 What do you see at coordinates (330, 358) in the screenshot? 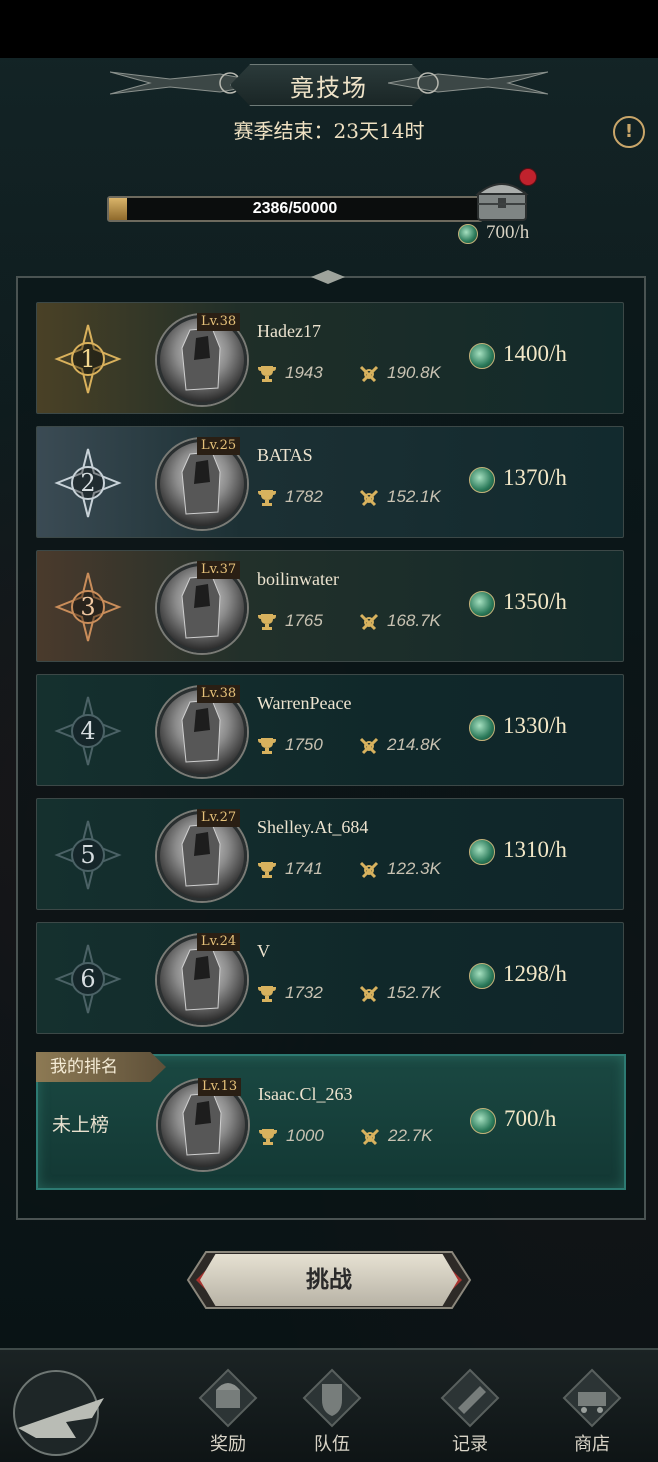
I see `leaderboard-row: 1 Lv.38 Hadez17 1943 190.8K 1400/h` at bounding box center [330, 358].